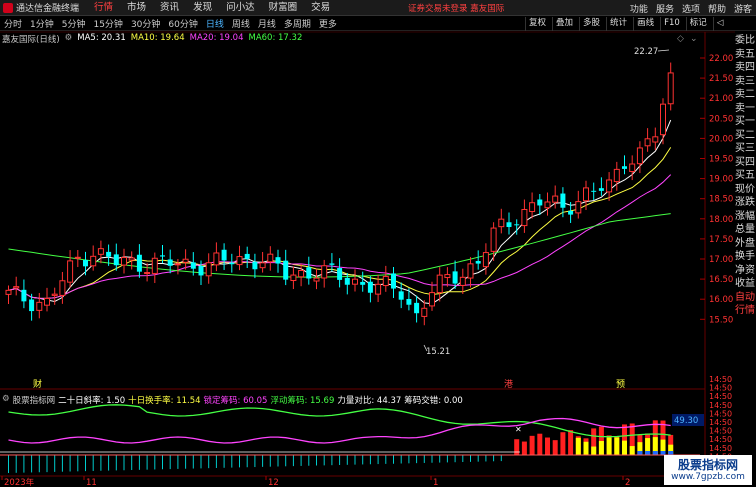 The height and width of the screenshot is (487, 756). I want to click on side-panel-item-17: 净资, so click(745, 271).